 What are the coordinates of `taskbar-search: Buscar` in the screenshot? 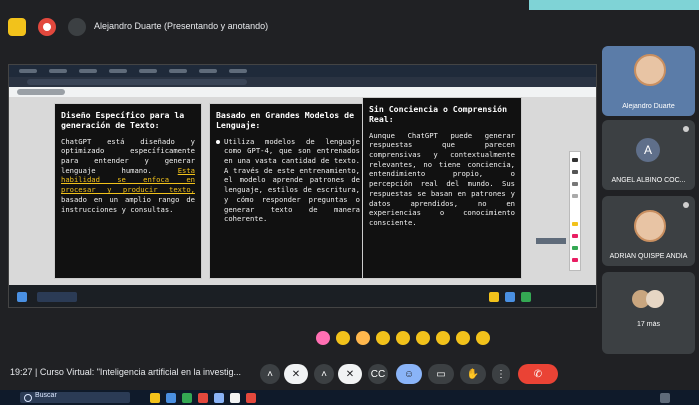 It's located at (75, 397).